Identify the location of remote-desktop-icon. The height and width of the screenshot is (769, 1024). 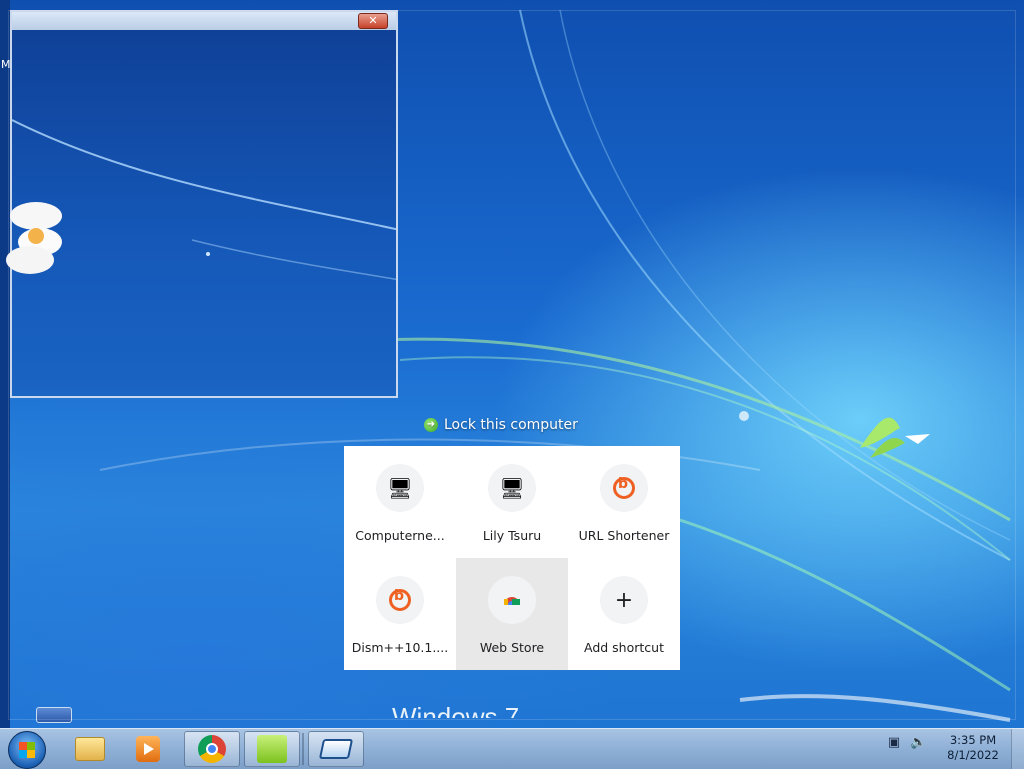
(336, 749).